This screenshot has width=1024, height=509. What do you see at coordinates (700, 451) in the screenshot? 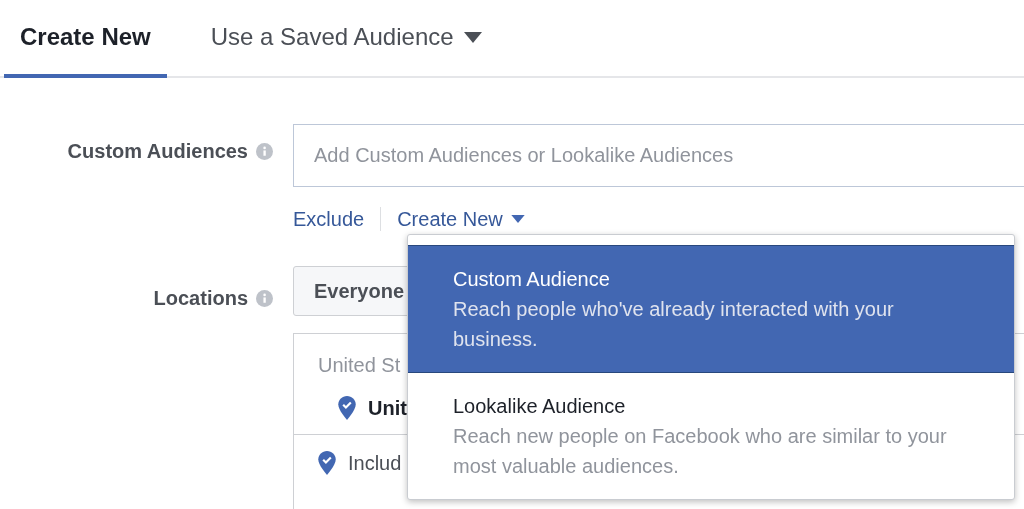
I see `menu-item-description: Reach new people on Facebook who are similar to your most valuable audiences.` at bounding box center [700, 451].